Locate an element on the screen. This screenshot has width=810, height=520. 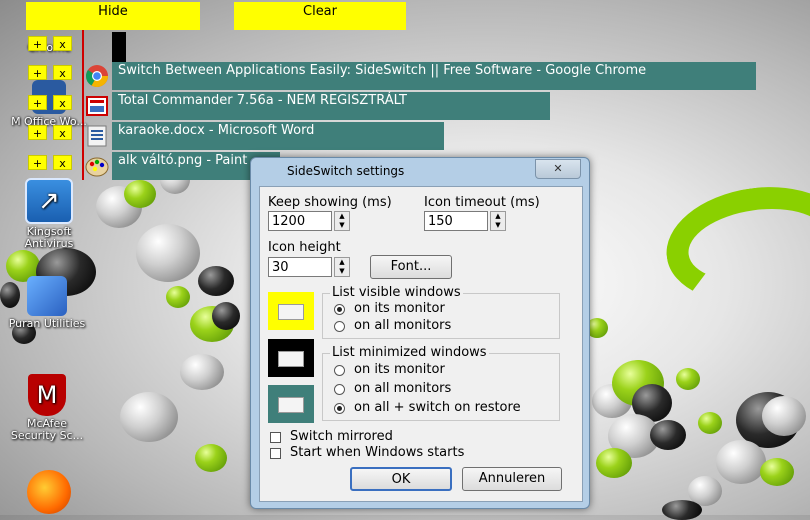
paint-icon is located at coordinates (97, 166).